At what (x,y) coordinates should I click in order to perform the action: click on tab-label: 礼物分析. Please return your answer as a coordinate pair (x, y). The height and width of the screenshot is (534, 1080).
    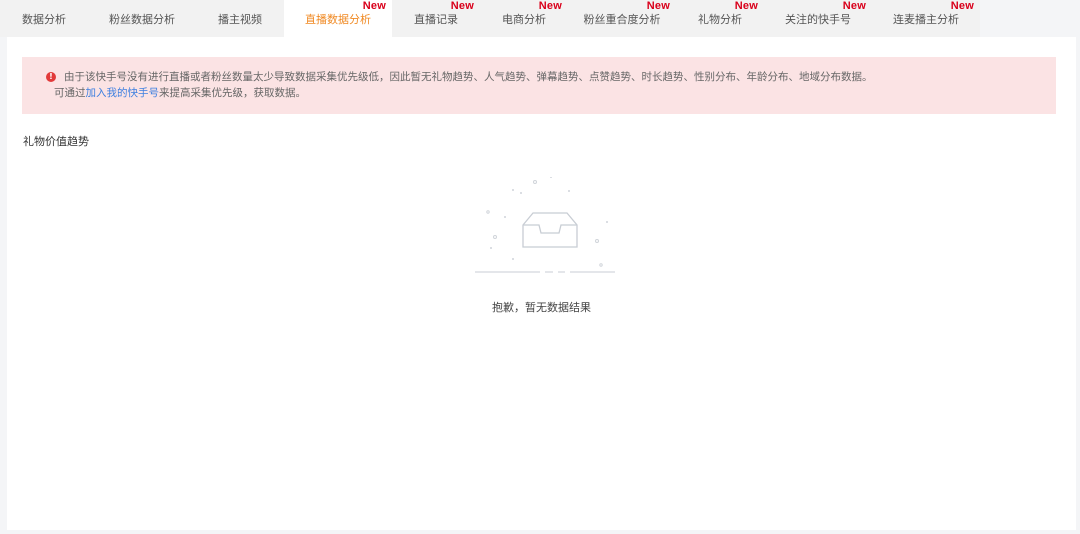
    Looking at the image, I should click on (720, 19).